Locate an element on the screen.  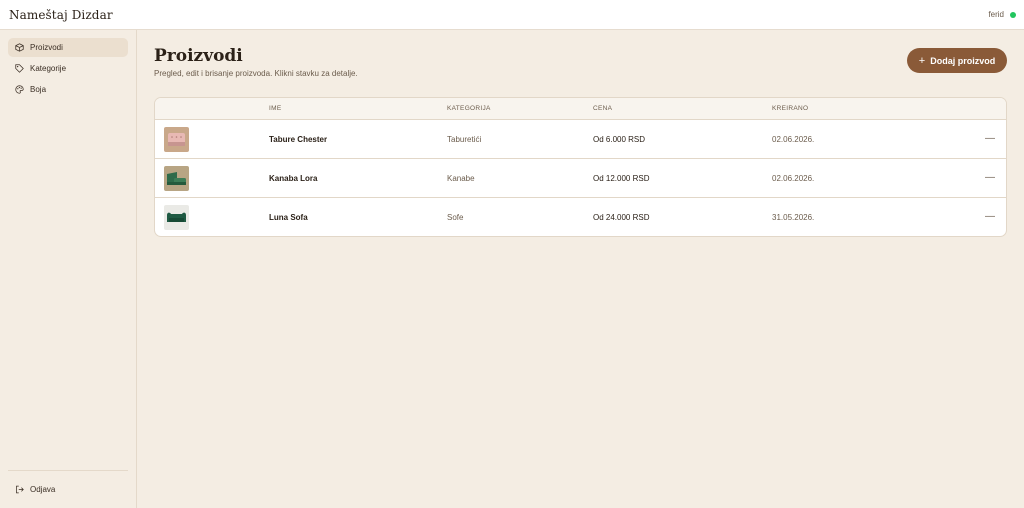
product-price: Od 24.000 RSD is located at coordinates (621, 217).